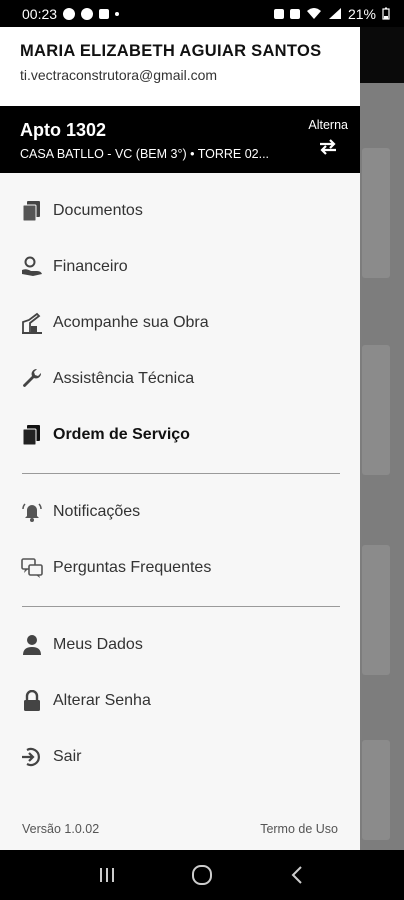  What do you see at coordinates (180, 512) in the screenshot?
I see `menu-item-notificacoes: Notificações` at bounding box center [180, 512].